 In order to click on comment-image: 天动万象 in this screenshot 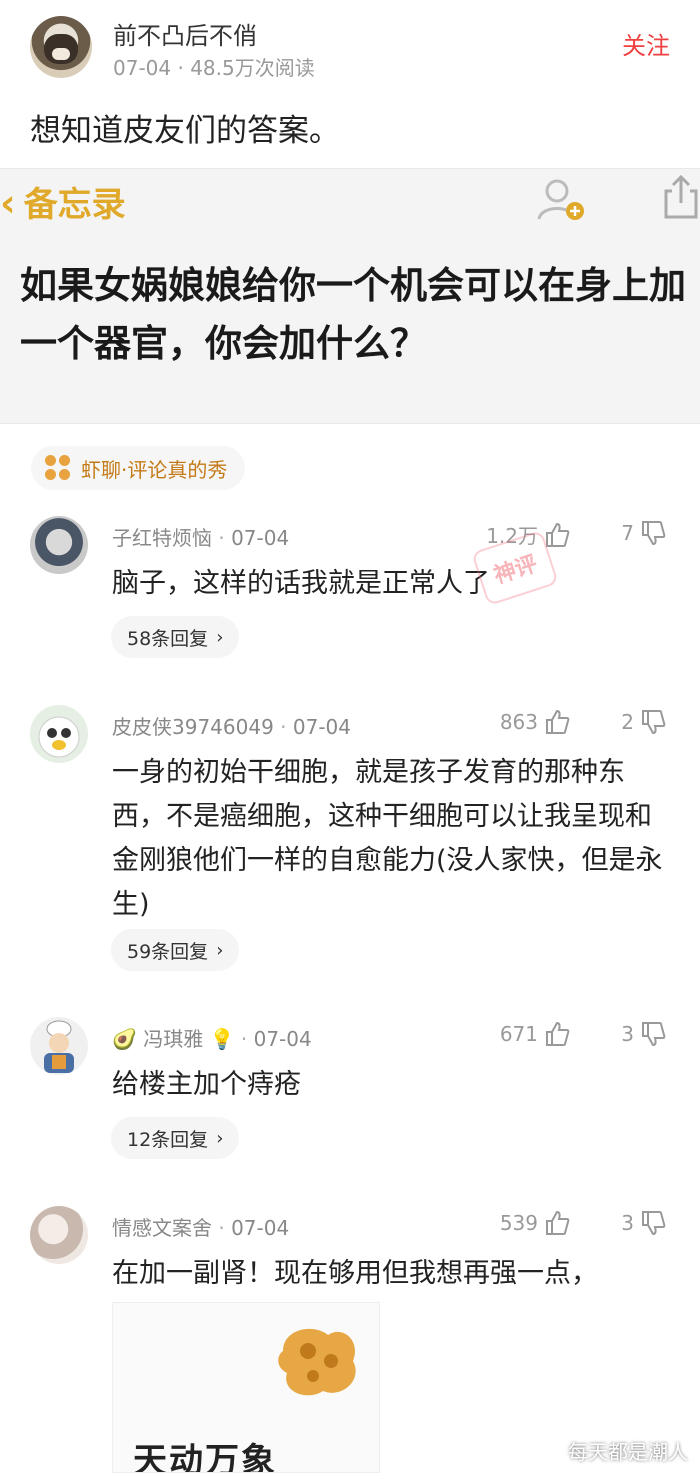, I will do `click(246, 1387)`.